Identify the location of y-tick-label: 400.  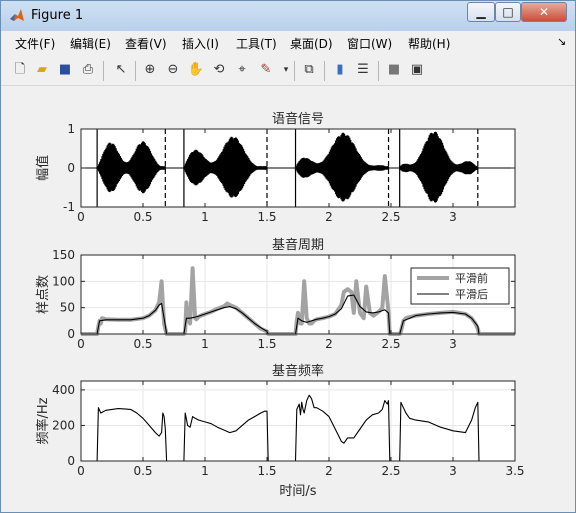
(63, 390).